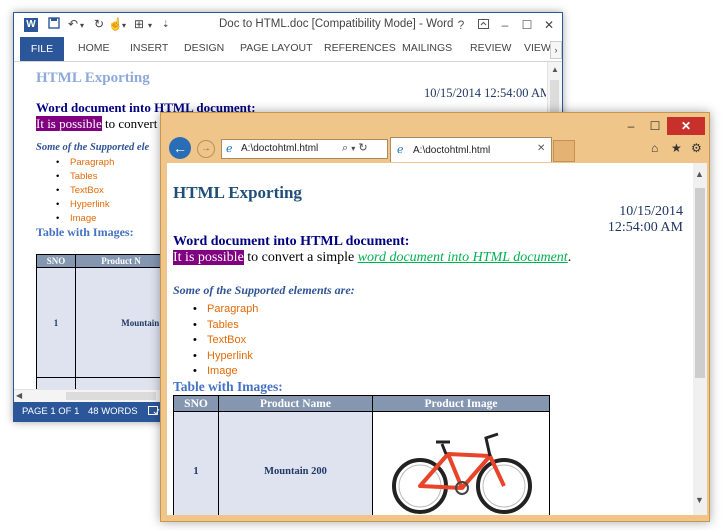 Image resolution: width=723 pixels, height=530 pixels. What do you see at coordinates (471, 149) in the screenshot?
I see `tab-doctohtml: ℯ A:\doctohtml.html ✕` at bounding box center [471, 149].